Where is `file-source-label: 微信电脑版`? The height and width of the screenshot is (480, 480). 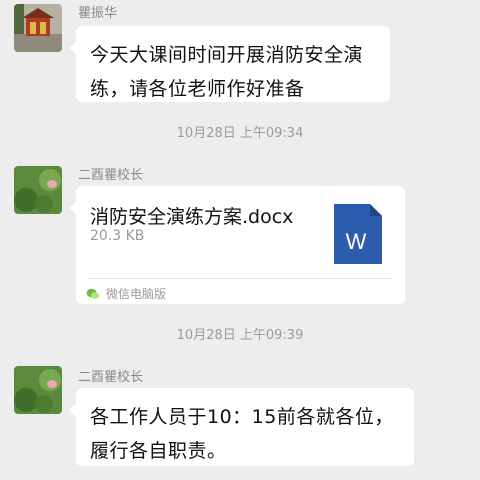
file-source-label: 微信电脑版 is located at coordinates (136, 294).